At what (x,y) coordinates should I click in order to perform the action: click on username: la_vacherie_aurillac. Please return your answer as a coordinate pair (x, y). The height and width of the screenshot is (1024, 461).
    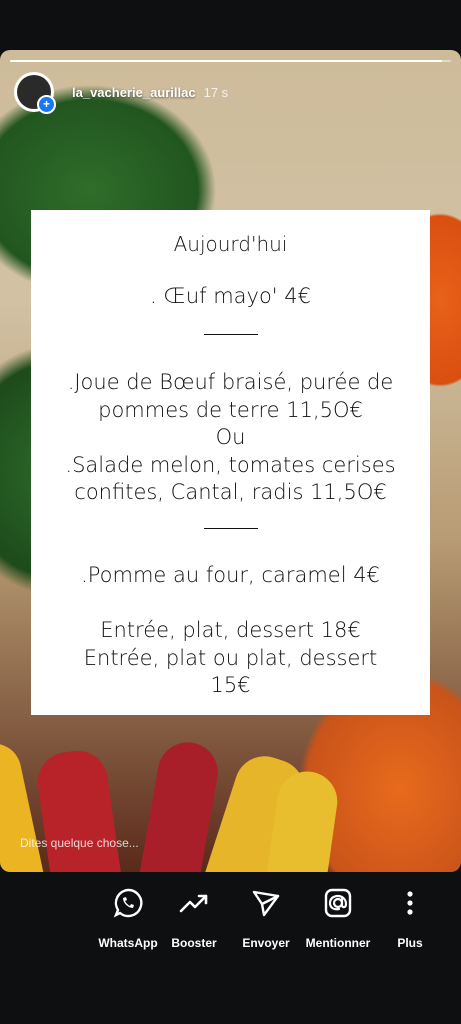
    Looking at the image, I should click on (134, 92).